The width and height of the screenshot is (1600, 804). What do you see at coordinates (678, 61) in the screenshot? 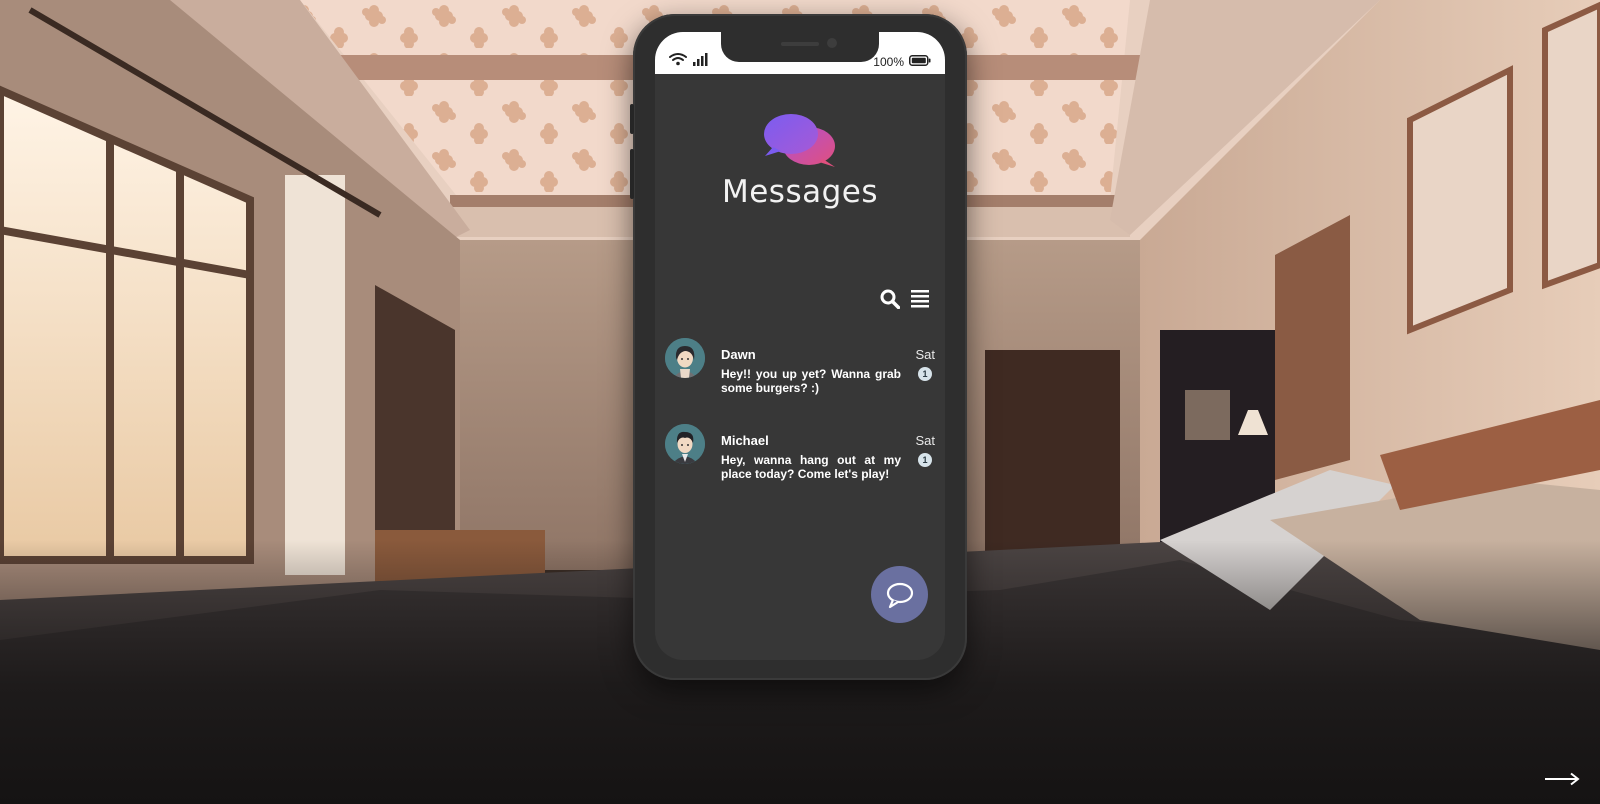
I see `wifi-icon` at bounding box center [678, 61].